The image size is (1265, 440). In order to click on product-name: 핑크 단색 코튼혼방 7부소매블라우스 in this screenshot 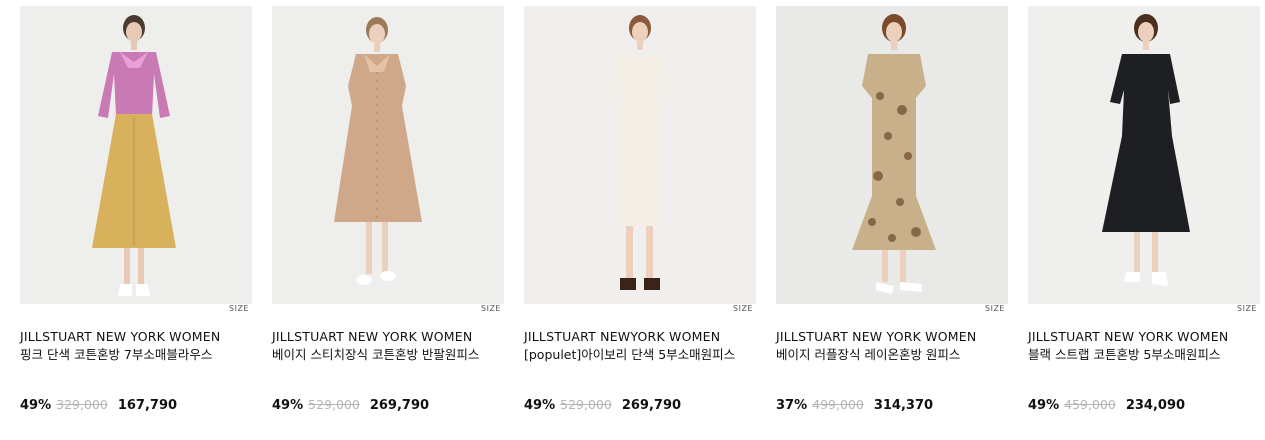, I will do `click(127, 364)`.